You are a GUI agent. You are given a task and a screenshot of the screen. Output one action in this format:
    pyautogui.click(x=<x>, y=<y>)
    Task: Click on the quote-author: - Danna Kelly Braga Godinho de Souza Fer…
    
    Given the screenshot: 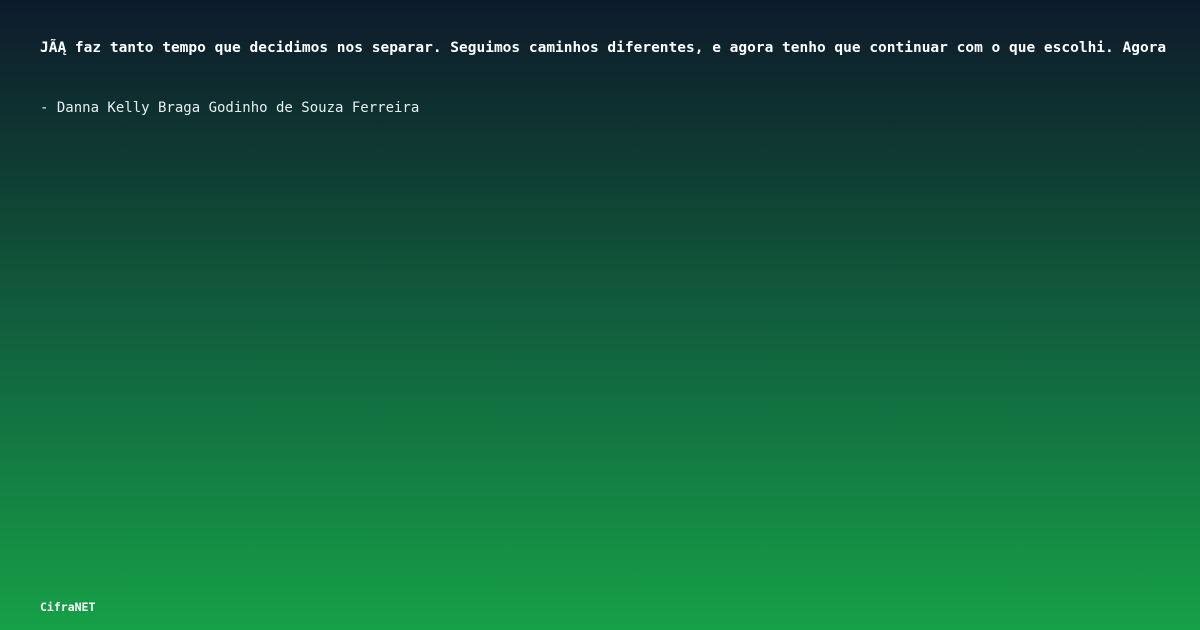 What is the action you would take?
    pyautogui.click(x=230, y=108)
    